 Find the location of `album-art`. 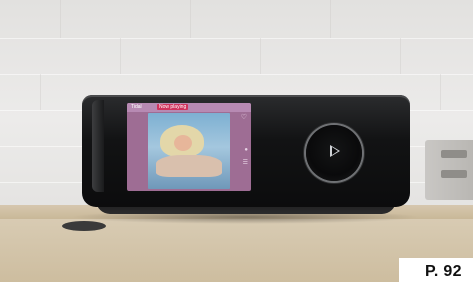

album-art is located at coordinates (189, 151).